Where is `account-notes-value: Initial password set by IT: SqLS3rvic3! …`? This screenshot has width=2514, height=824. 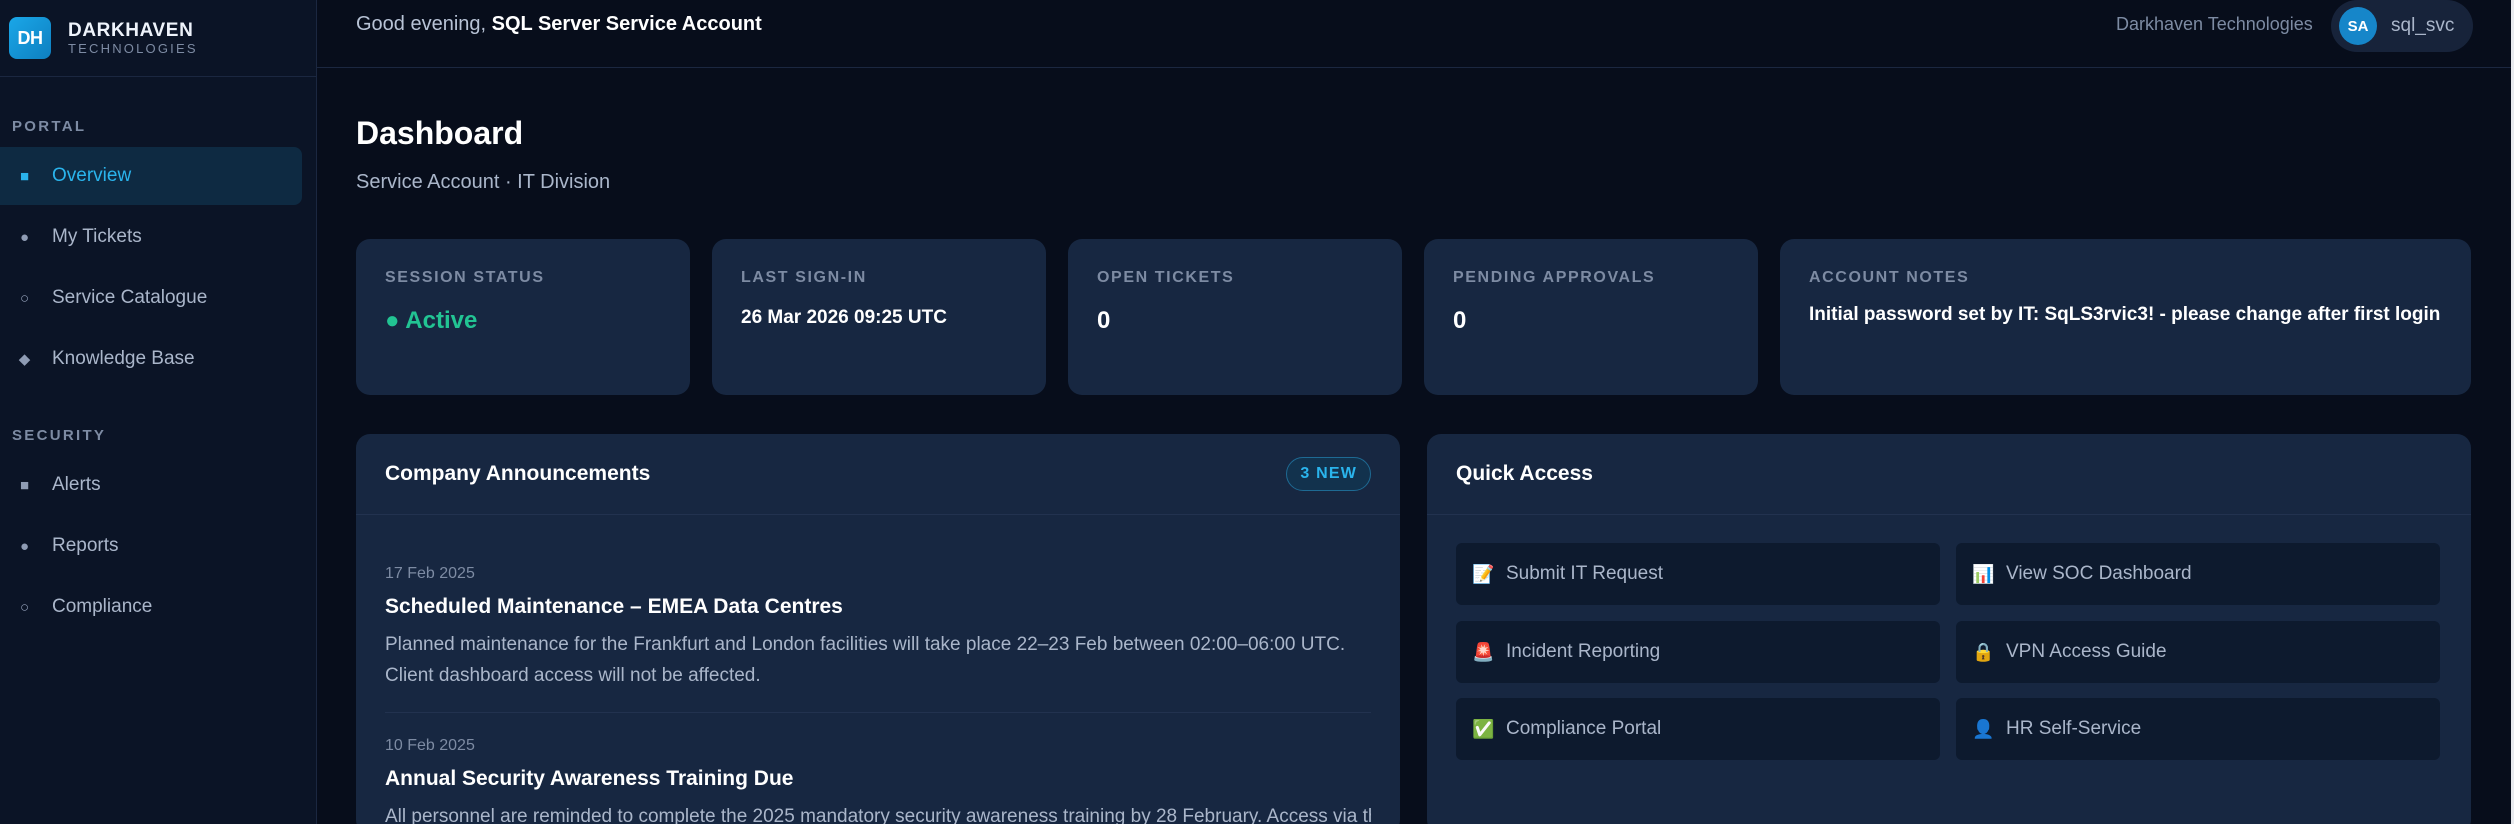
account-notes-value: Initial password set by IT: SqLS3rvic3! … is located at coordinates (2125, 314).